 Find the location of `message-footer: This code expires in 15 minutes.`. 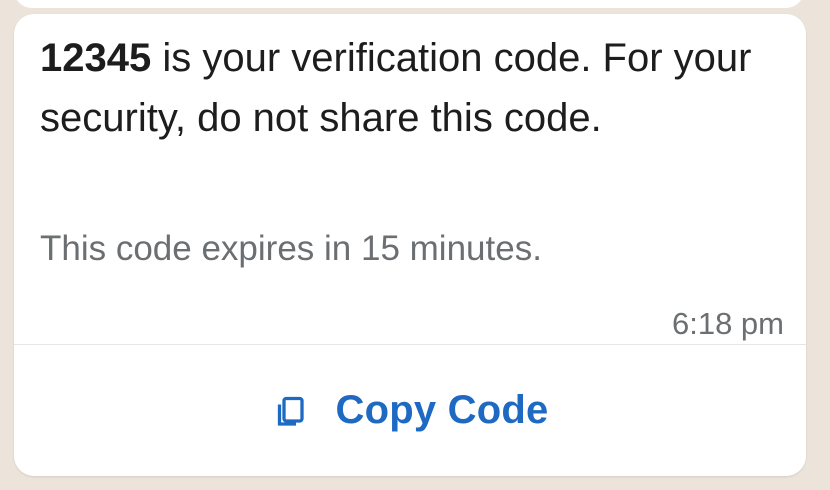

message-footer: This code expires in 15 minutes. is located at coordinates (291, 248).